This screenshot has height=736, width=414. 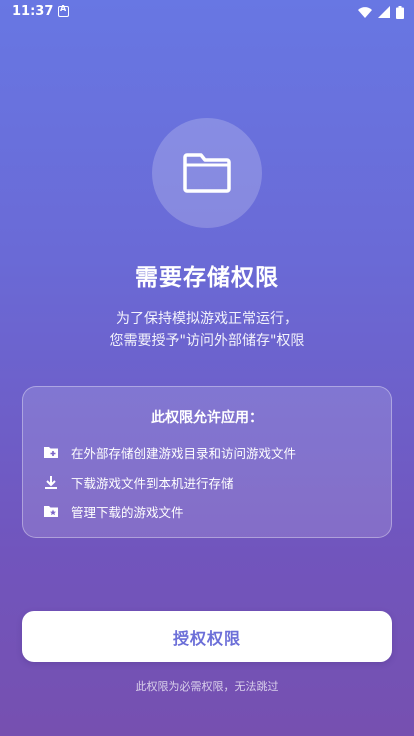 I want to click on card-title: 此权限允许应用：, so click(x=207, y=418).